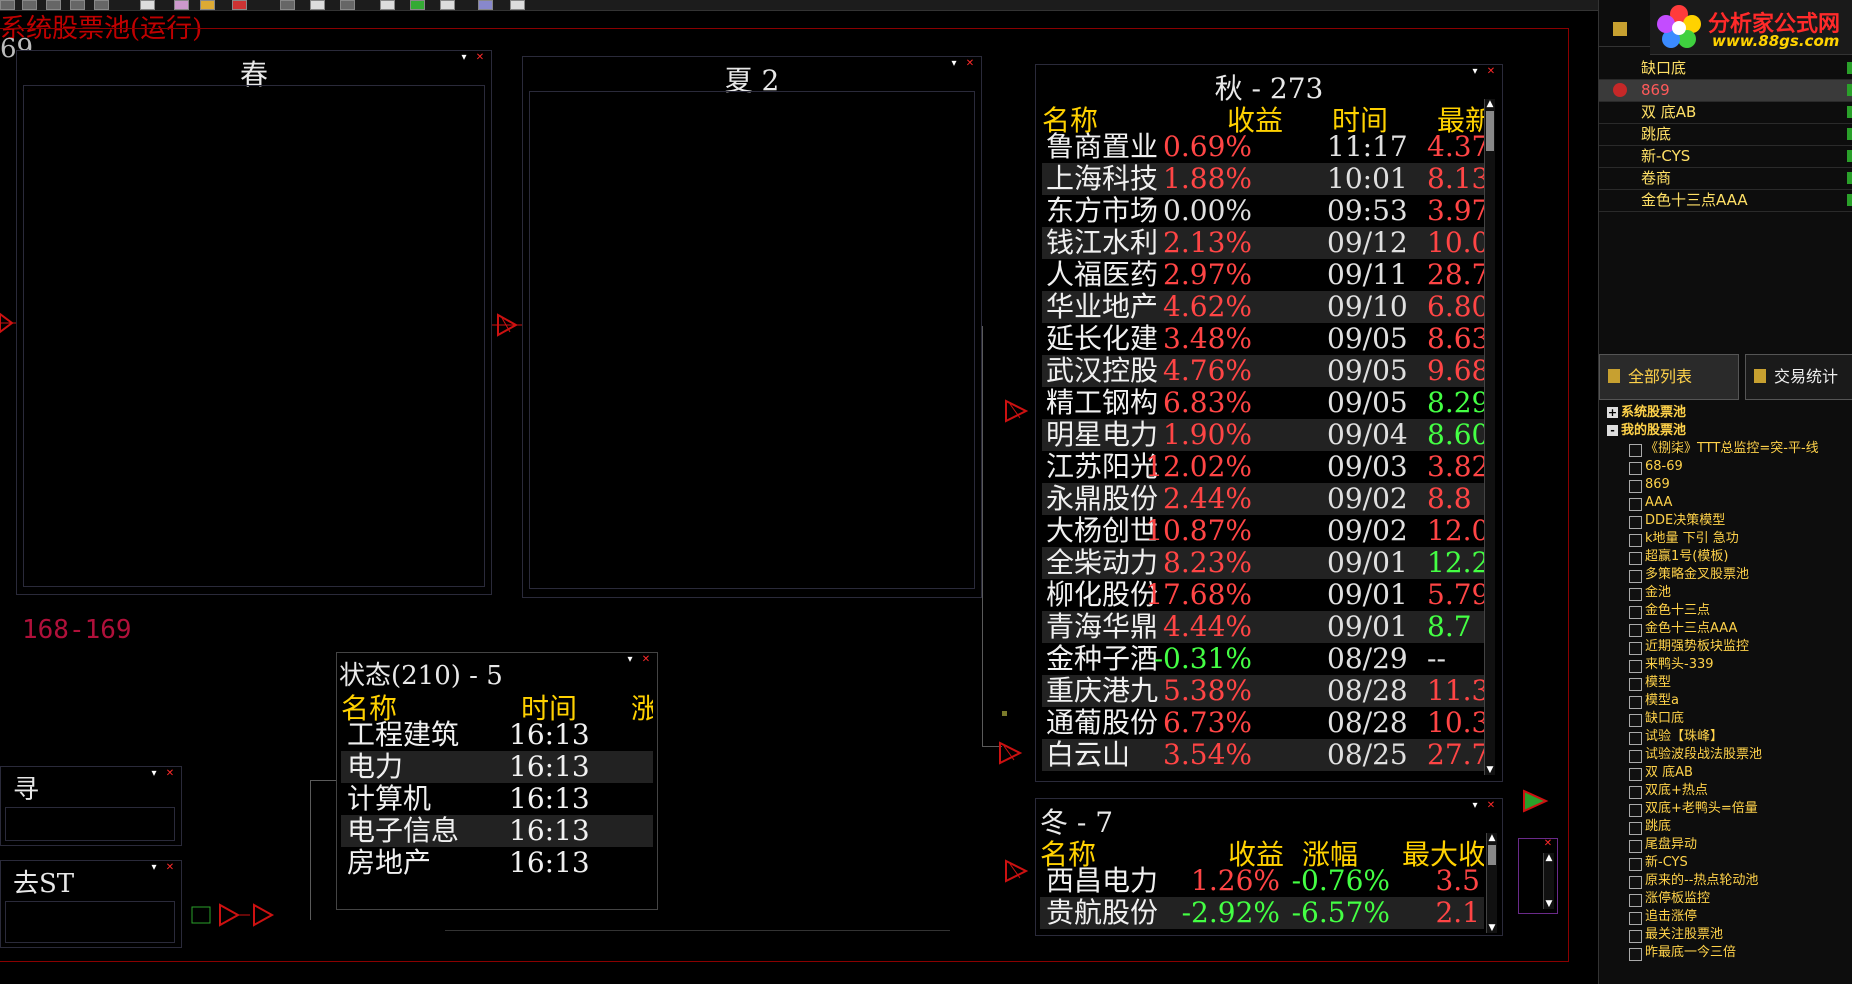  I want to click on table-row: 钱江水利2.13%09/1210.09, so click(1263, 243).